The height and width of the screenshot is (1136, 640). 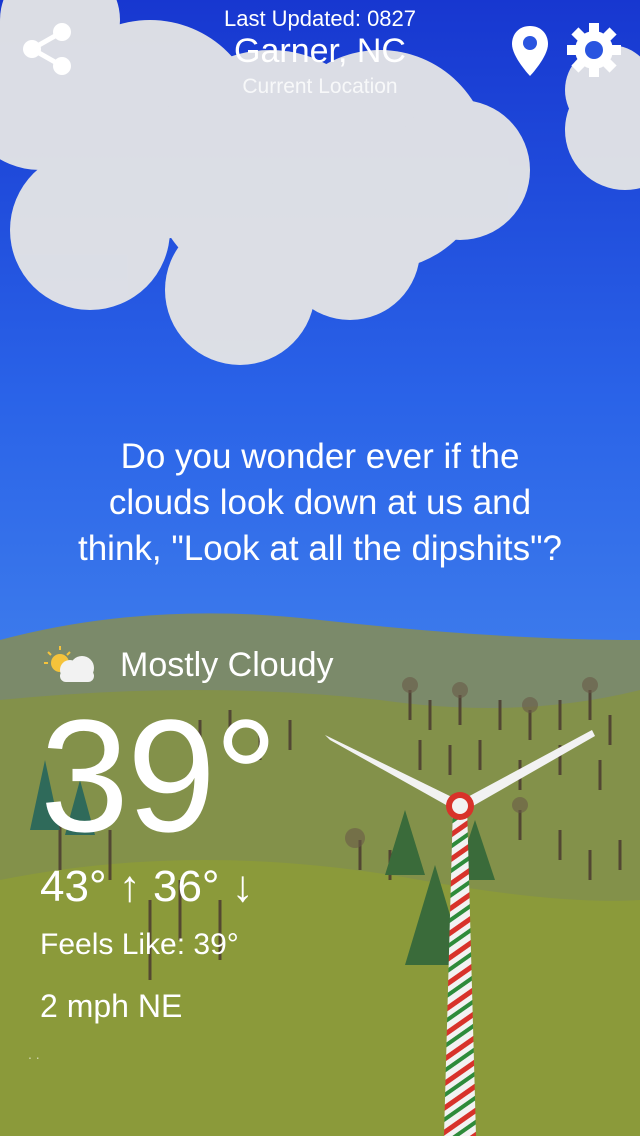 What do you see at coordinates (47, 49) in the screenshot?
I see `share-icon` at bounding box center [47, 49].